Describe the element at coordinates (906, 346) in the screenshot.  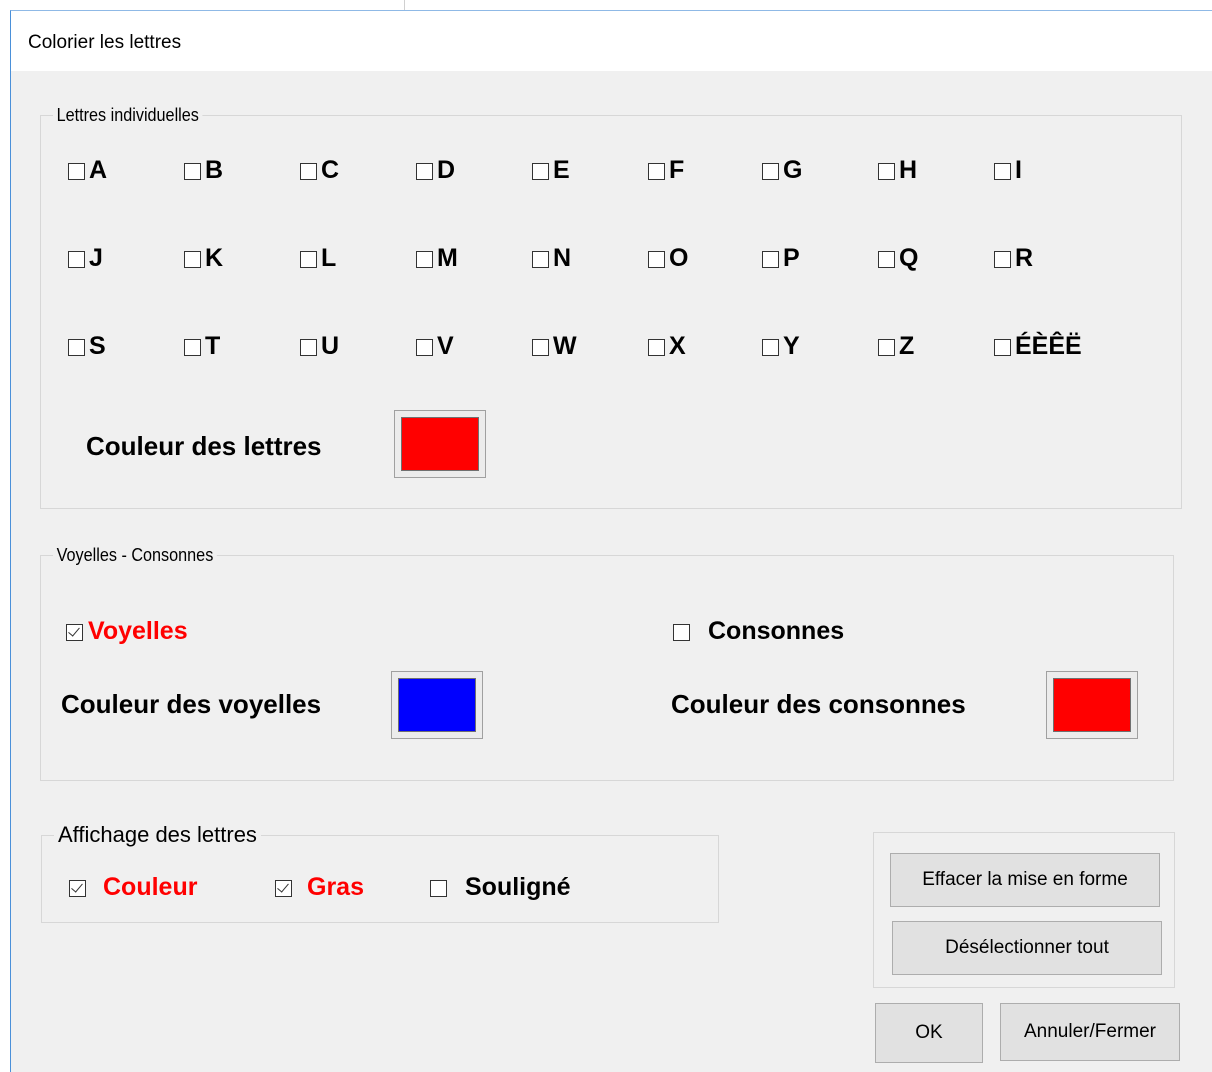
I see `letter-label: Z` at that location.